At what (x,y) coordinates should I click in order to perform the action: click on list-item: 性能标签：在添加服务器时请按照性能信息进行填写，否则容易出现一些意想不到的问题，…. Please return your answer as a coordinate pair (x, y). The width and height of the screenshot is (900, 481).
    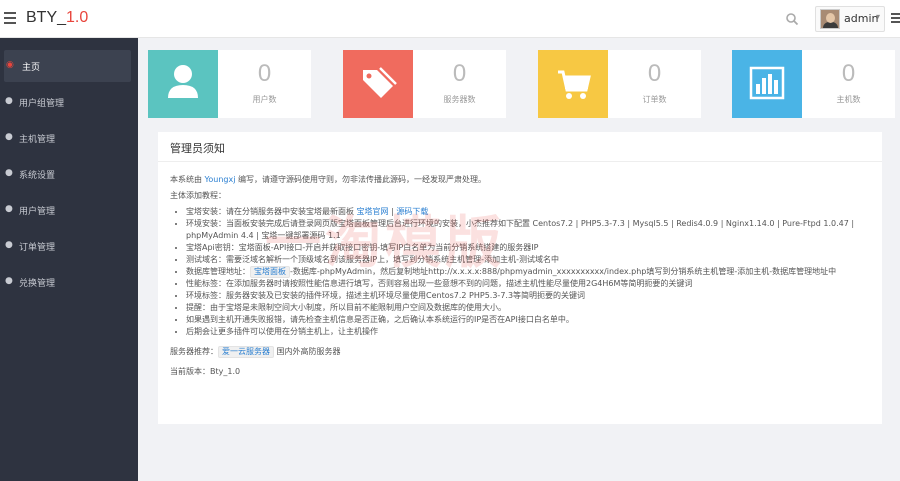
    Looking at the image, I should click on (534, 284).